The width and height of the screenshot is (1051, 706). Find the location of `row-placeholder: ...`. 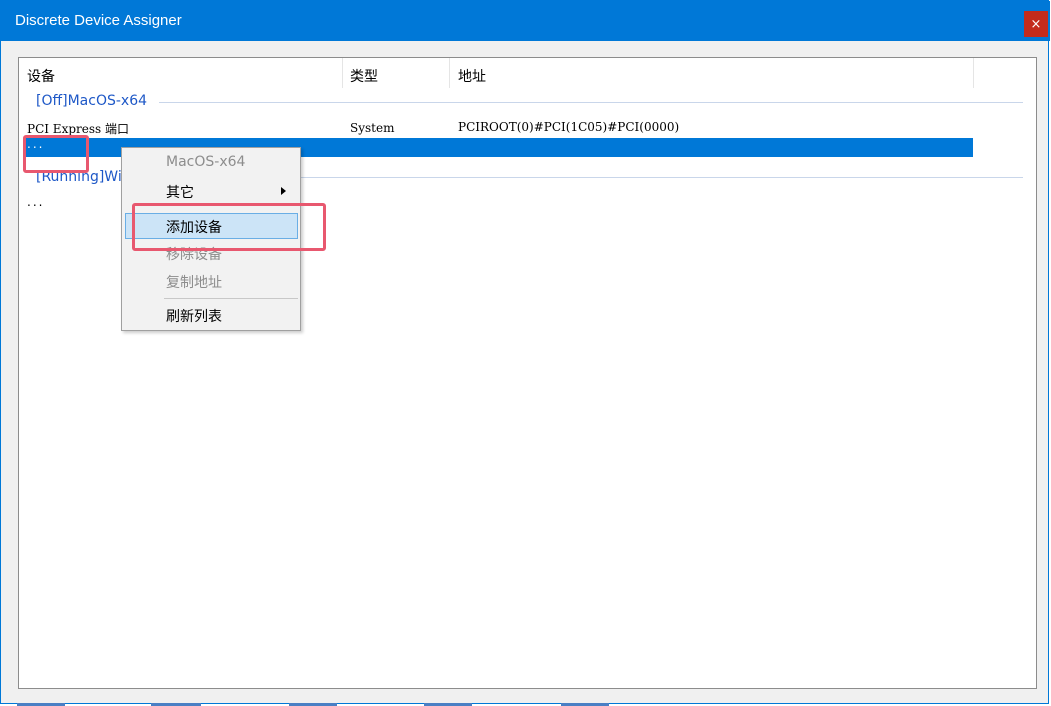

row-placeholder: ... is located at coordinates (35, 202).